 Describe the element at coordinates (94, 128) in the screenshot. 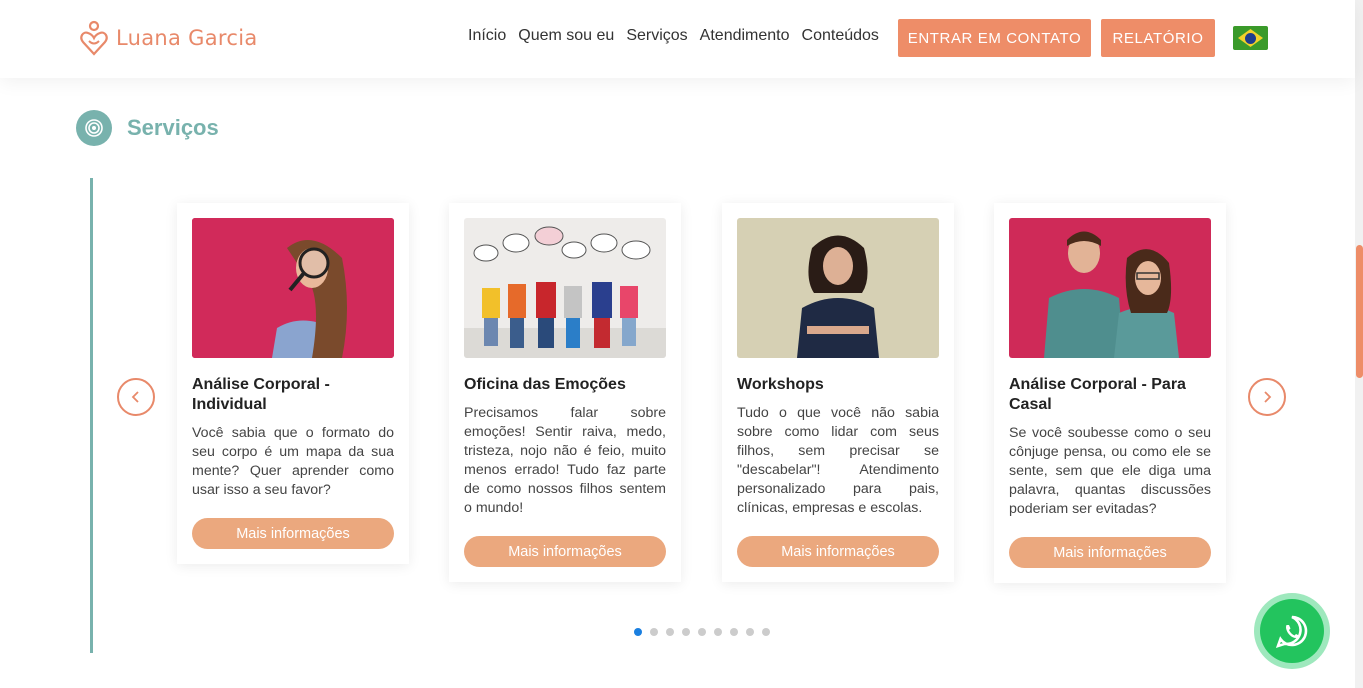

I see `target-icon` at that location.